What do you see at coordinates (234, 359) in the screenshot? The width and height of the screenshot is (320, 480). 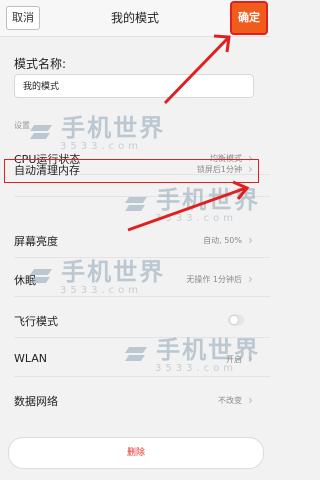 I see `setting-value: 开启` at bounding box center [234, 359].